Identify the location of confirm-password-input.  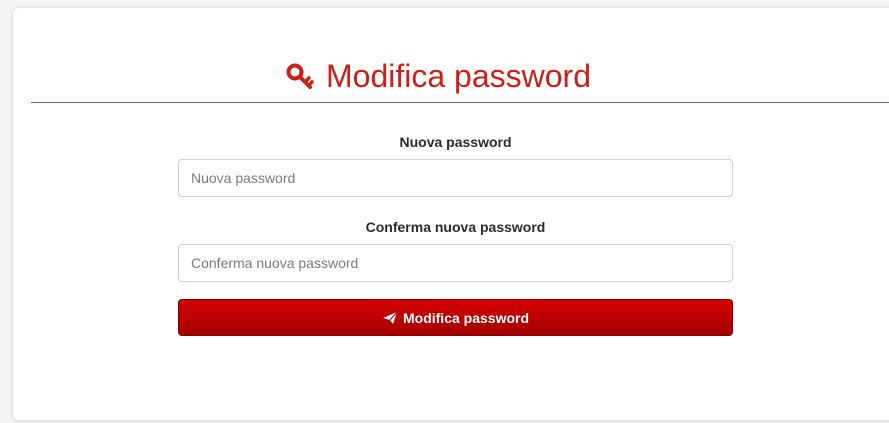
(455, 263).